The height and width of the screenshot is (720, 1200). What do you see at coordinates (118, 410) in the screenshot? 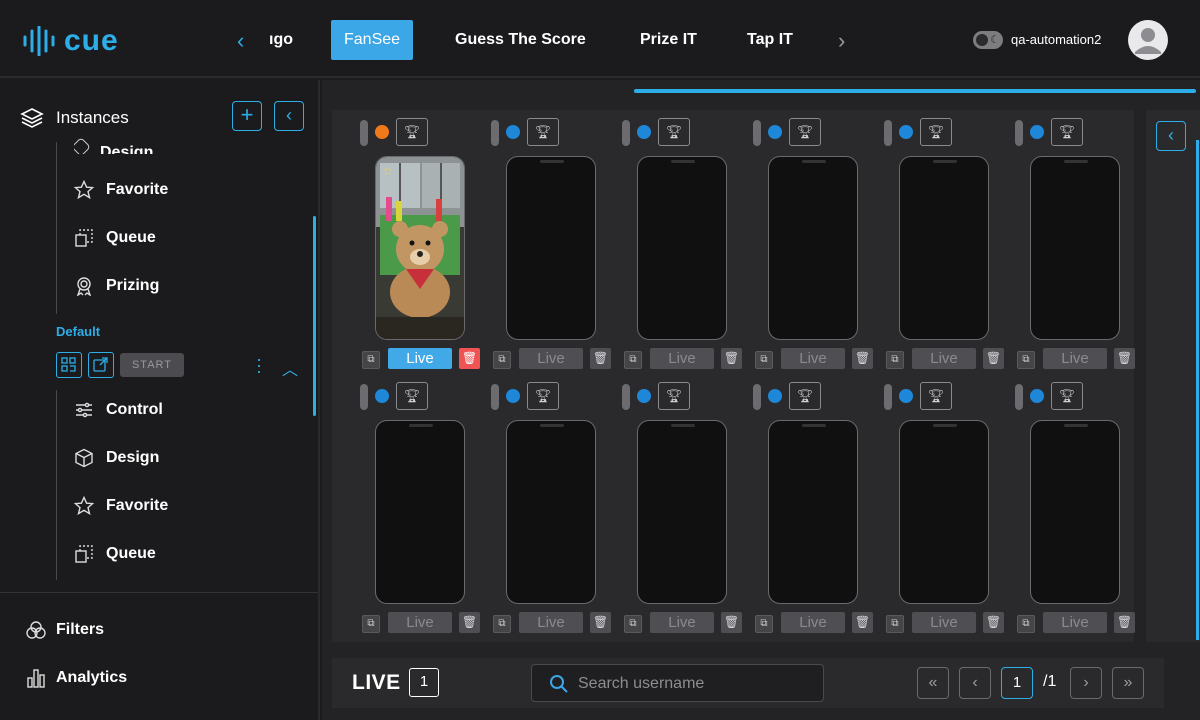
I see `sidebar-item-control: Control` at bounding box center [118, 410].